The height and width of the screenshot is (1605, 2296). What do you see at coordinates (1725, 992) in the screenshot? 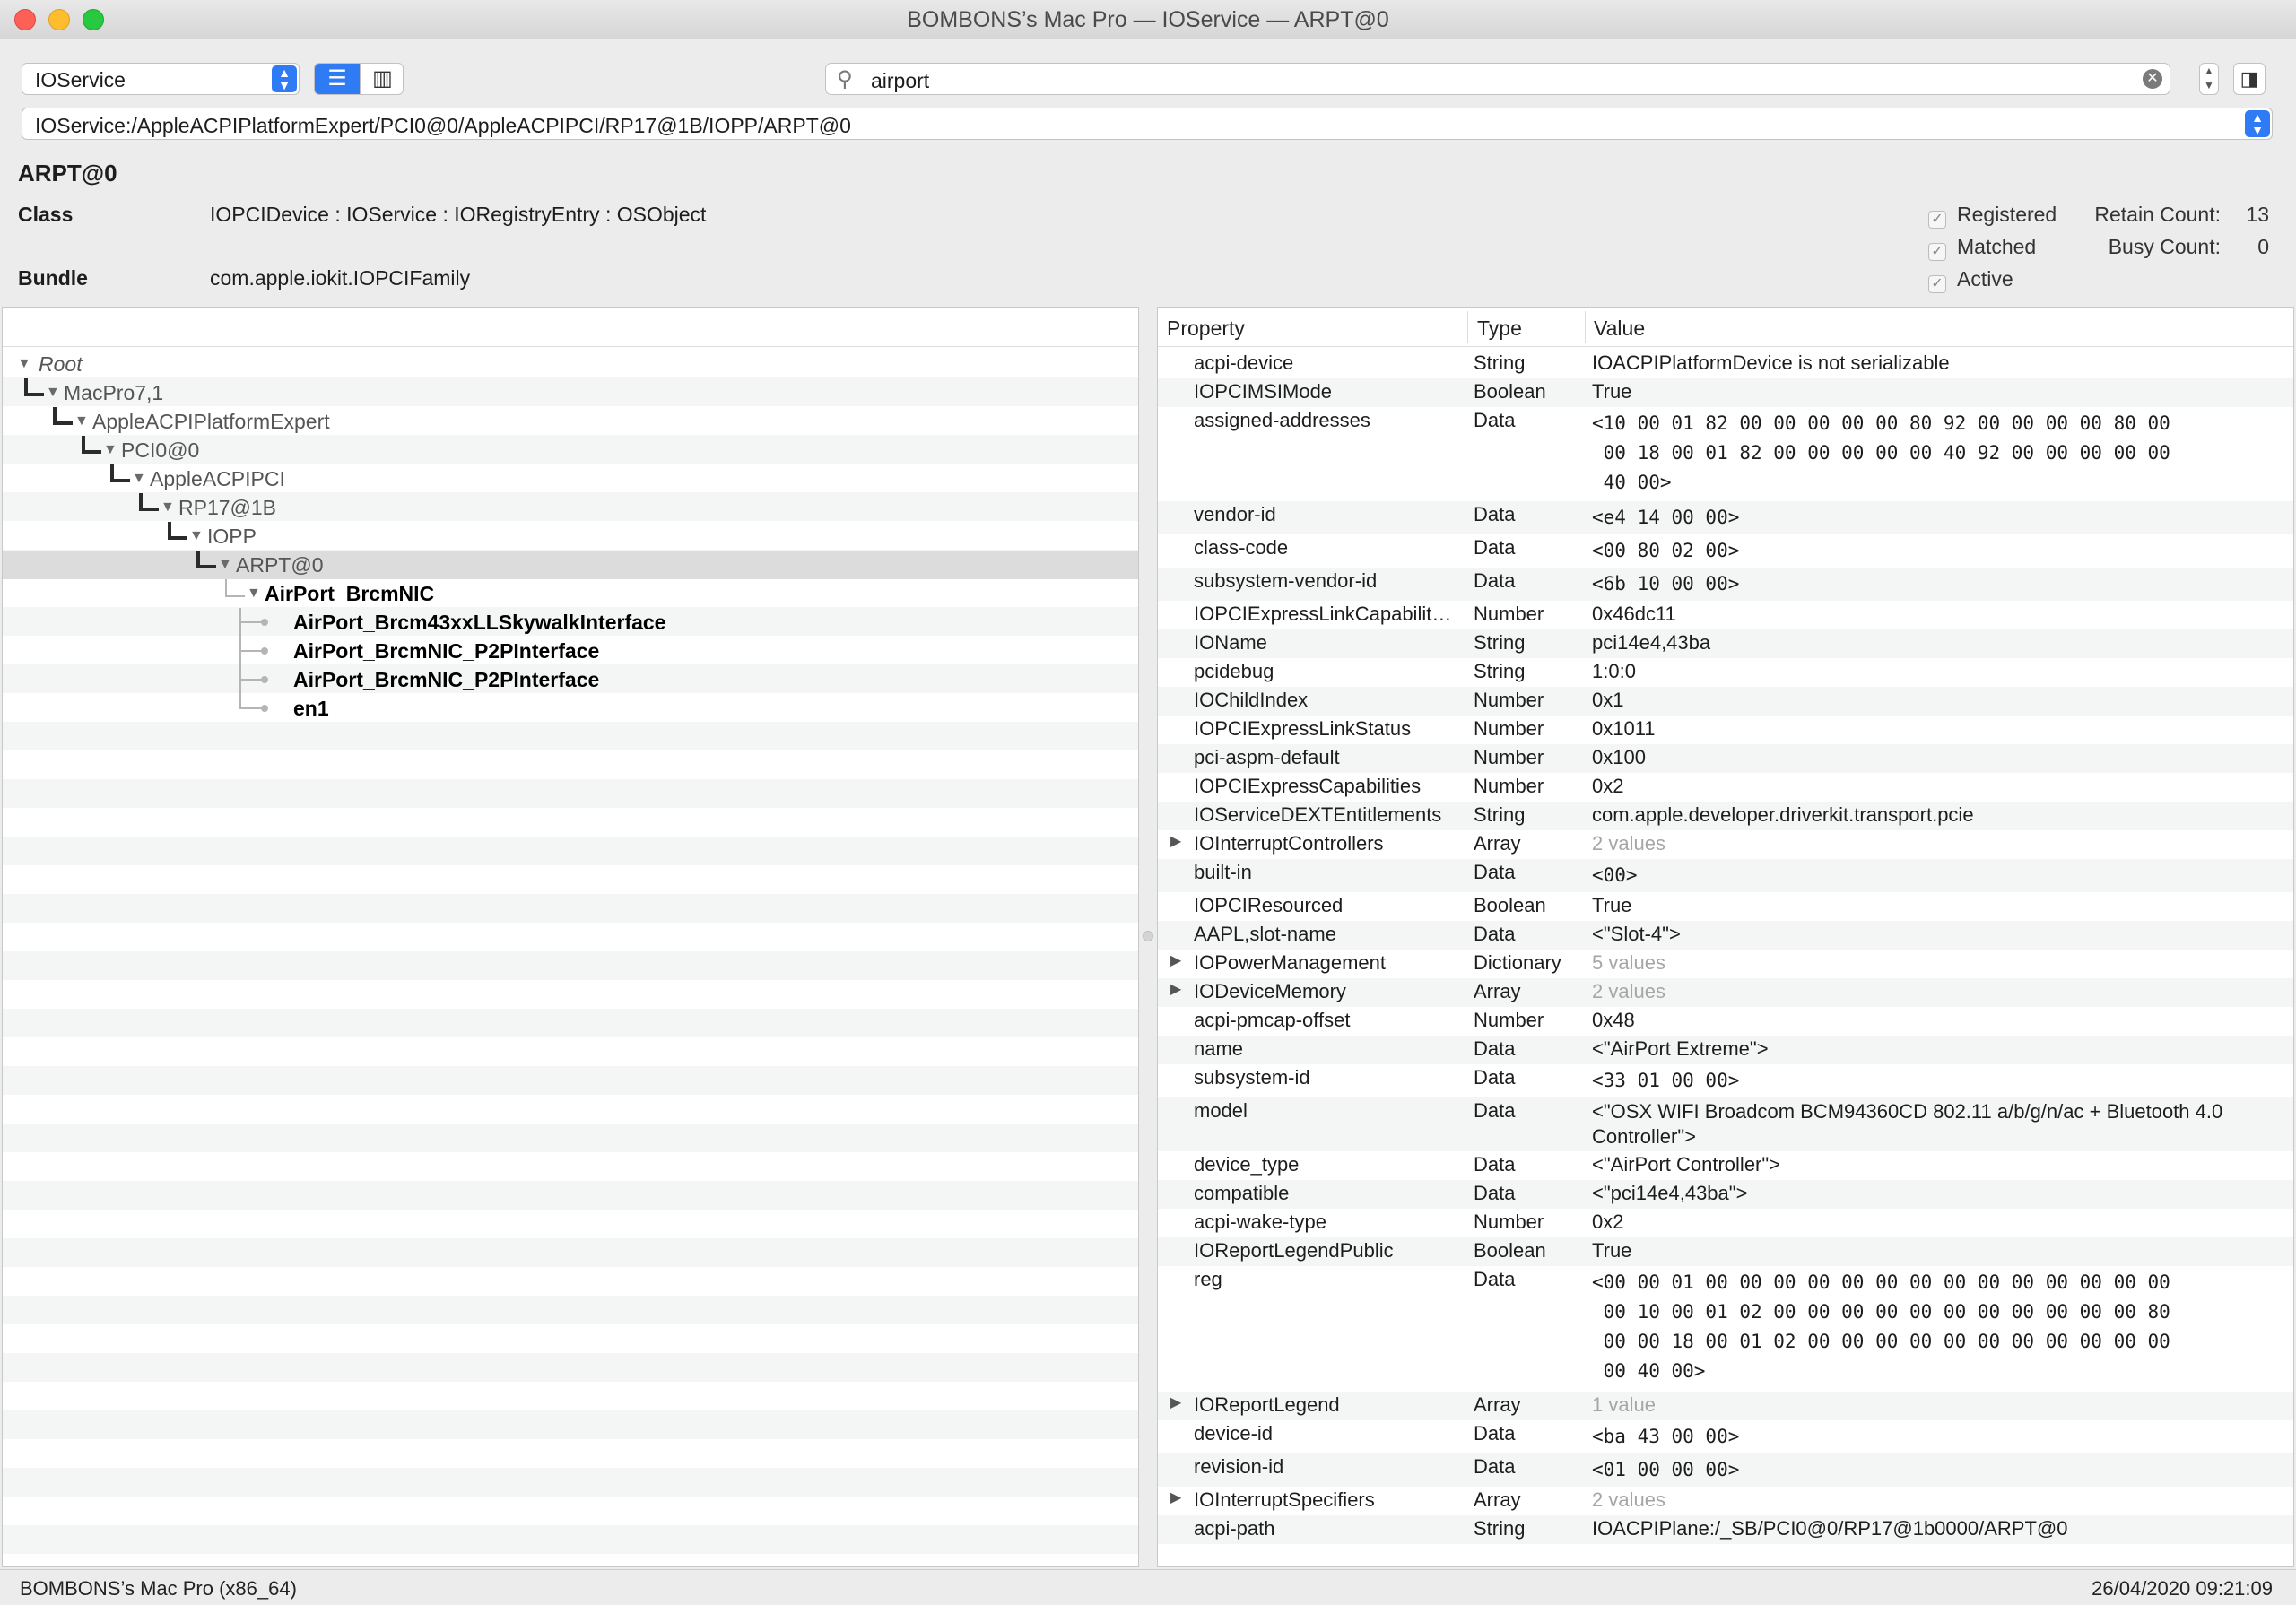
I see `property-row: ▶ IODeviceMemory Array 2 values` at bounding box center [1725, 992].